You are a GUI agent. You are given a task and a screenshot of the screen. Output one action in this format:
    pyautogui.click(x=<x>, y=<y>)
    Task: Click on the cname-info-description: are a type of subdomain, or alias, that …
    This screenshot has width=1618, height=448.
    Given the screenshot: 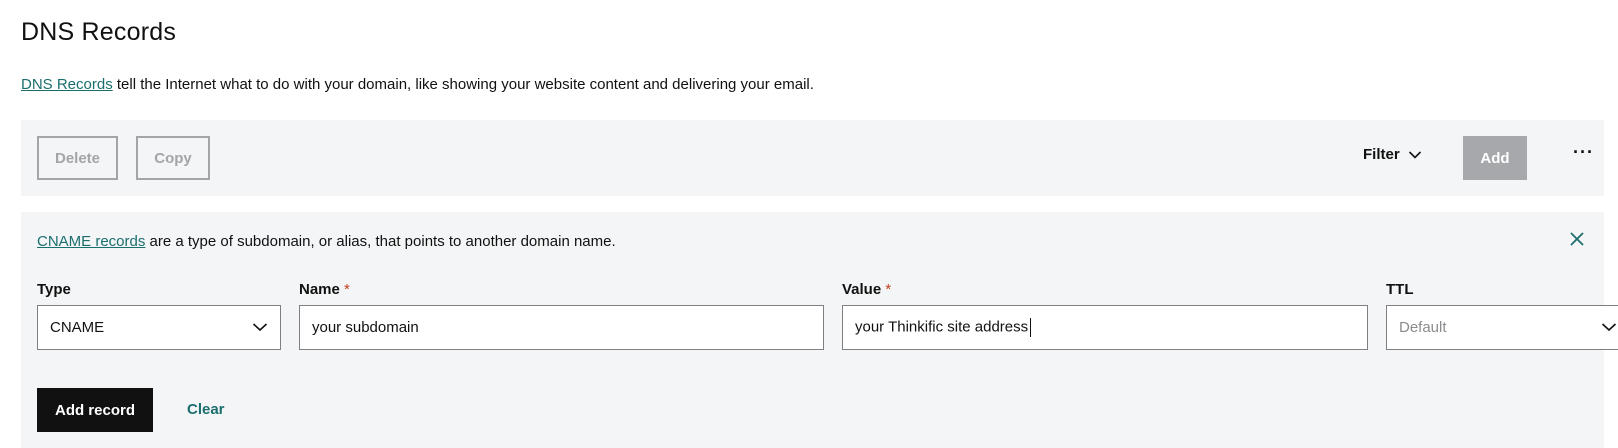 What is the action you would take?
    pyautogui.click(x=380, y=241)
    